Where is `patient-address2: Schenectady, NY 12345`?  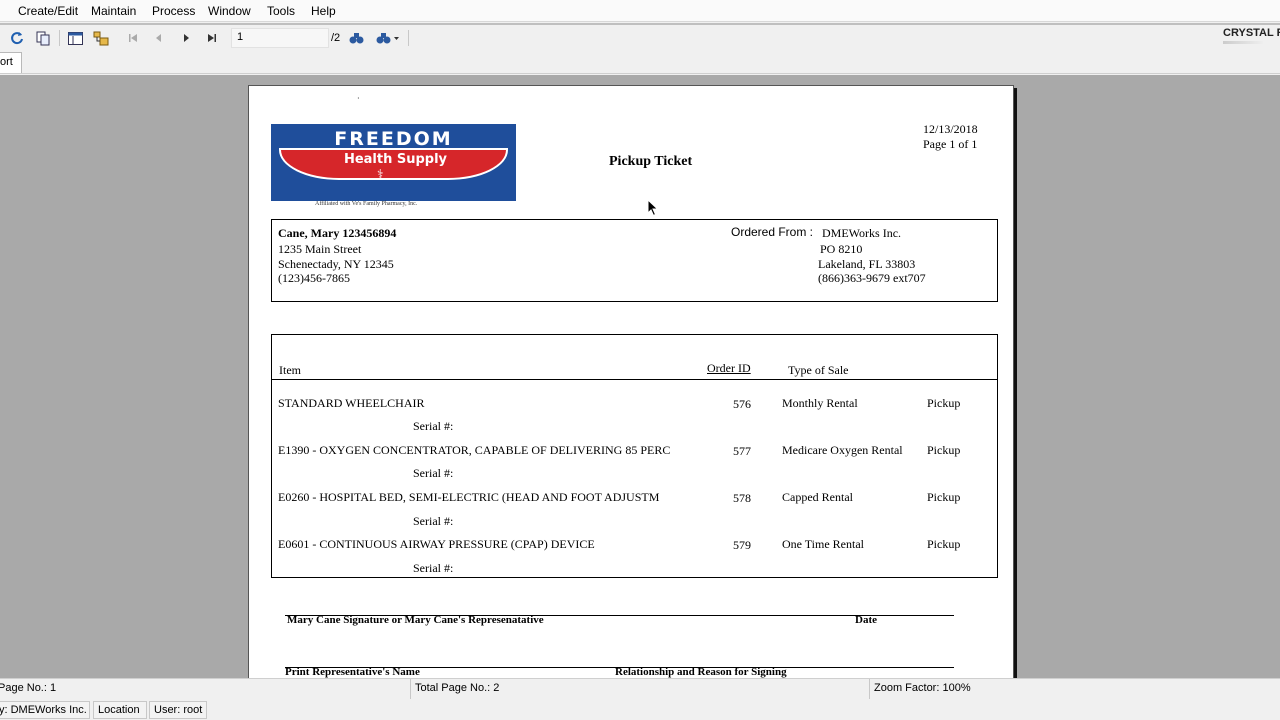
patient-address2: Schenectady, NY 12345 is located at coordinates (336, 264).